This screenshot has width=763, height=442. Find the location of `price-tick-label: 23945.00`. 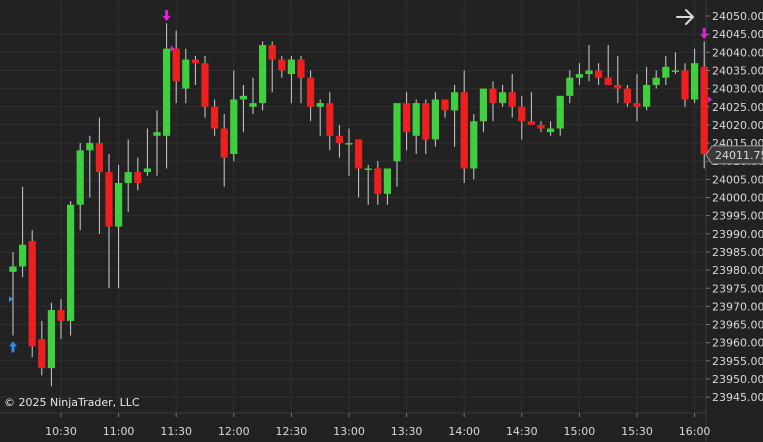

price-tick-label: 23945.00 is located at coordinates (737, 397).